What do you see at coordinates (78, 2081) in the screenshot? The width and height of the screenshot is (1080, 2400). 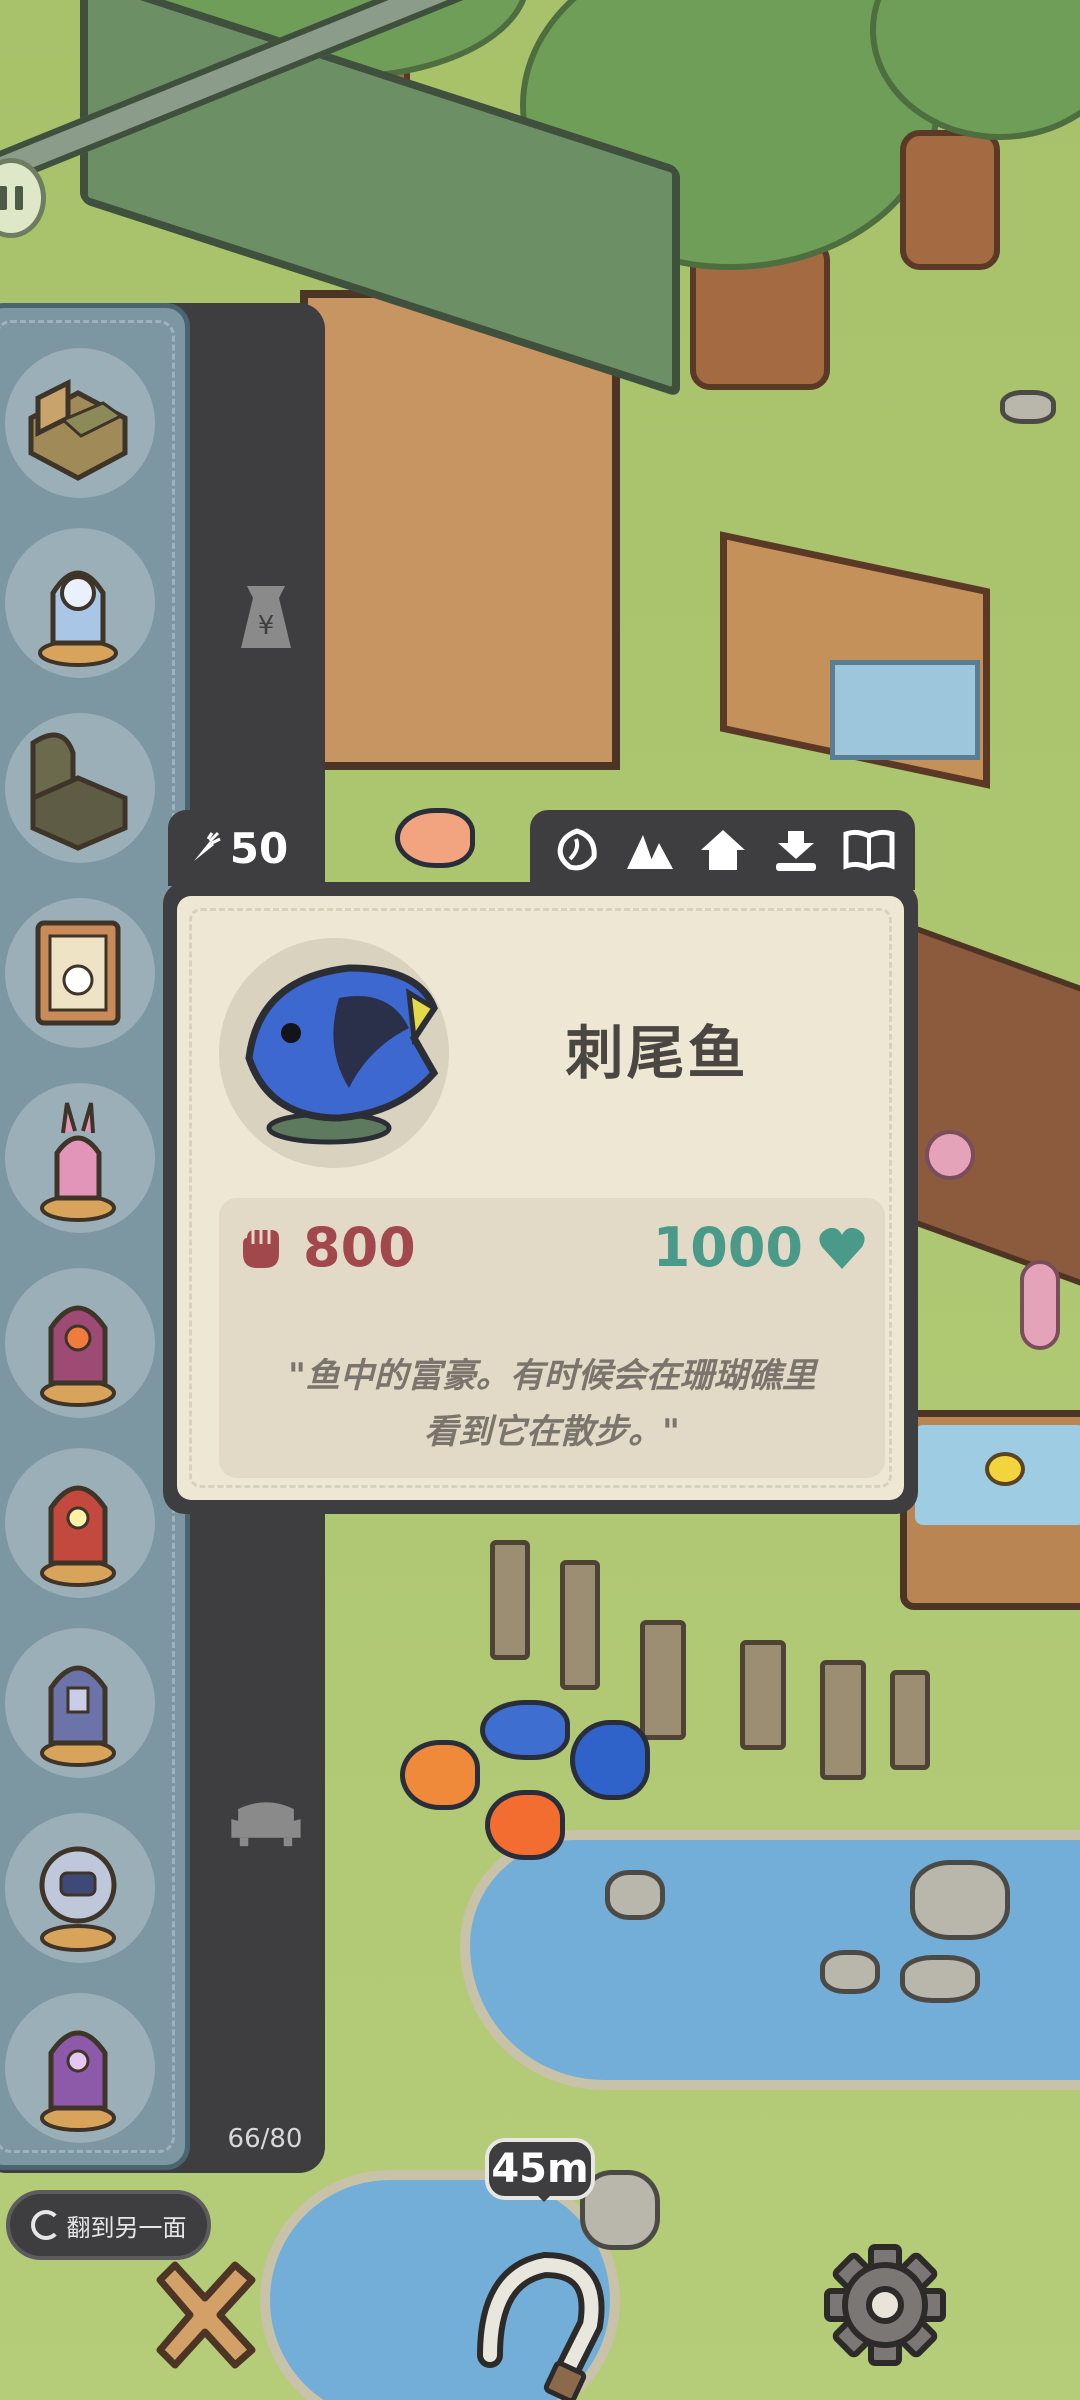 I see `violet-mage-figure-icon` at bounding box center [78, 2081].